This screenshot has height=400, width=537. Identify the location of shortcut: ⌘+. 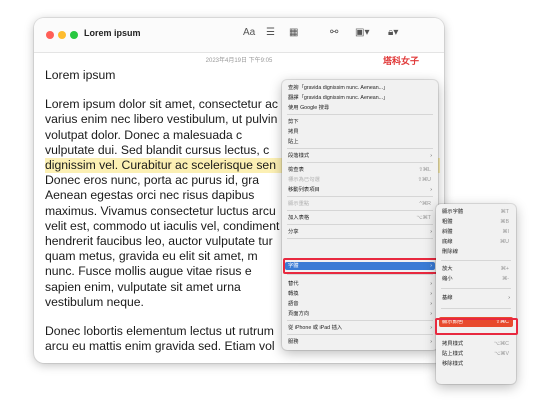
(504, 269).